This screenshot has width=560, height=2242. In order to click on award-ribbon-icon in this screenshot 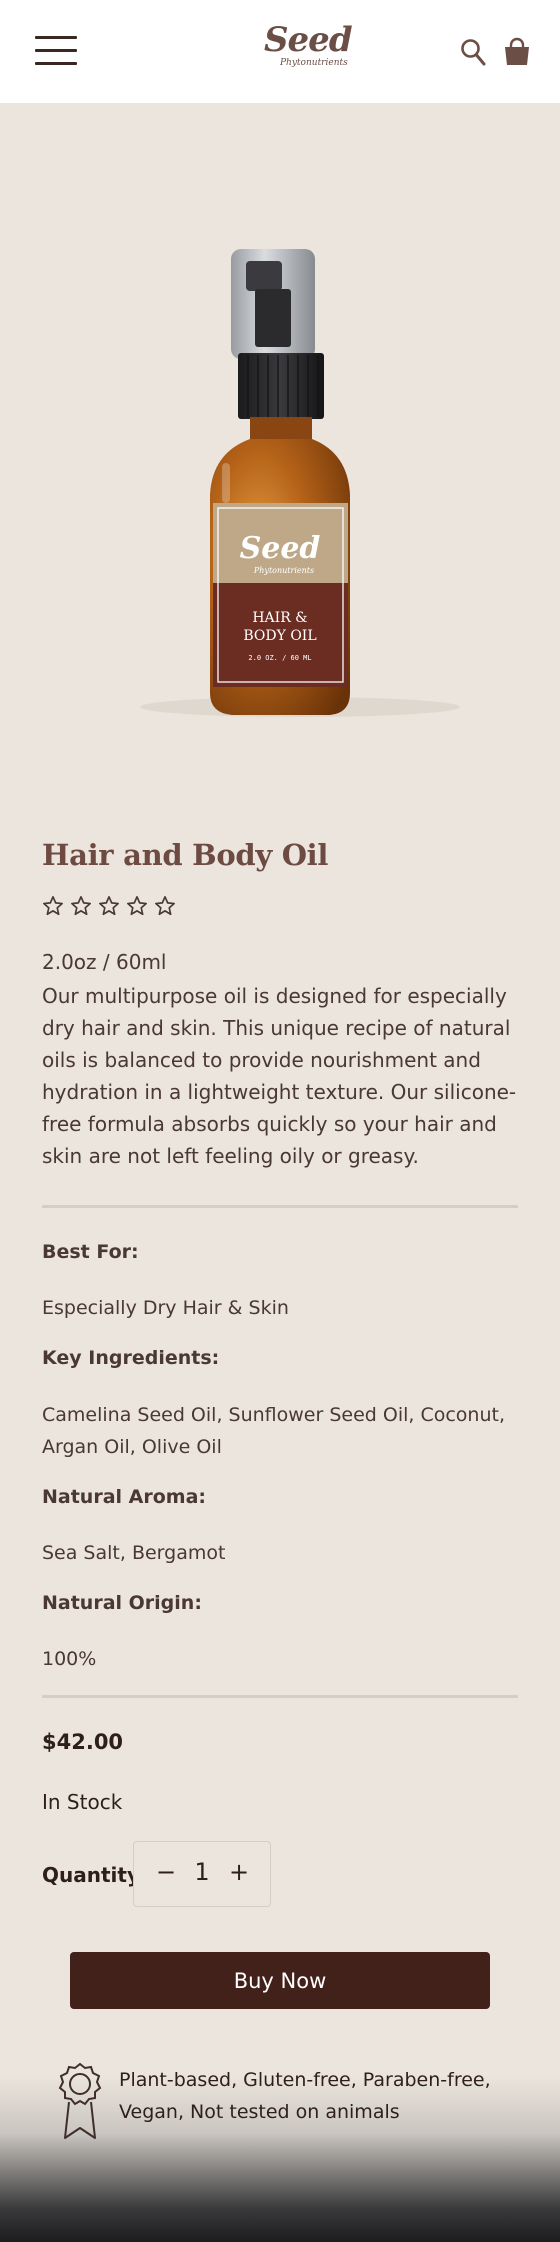, I will do `click(80, 2100)`.